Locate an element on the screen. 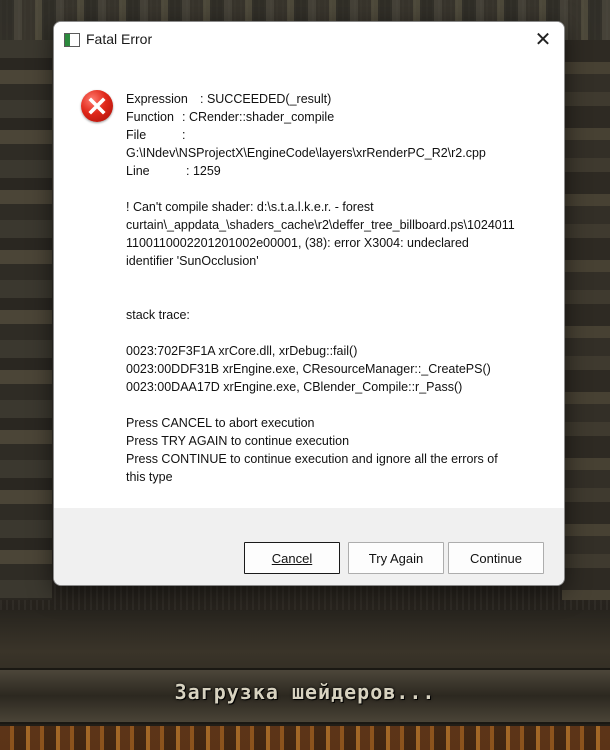 This screenshot has width=610, height=750. line-label: Line is located at coordinates (138, 171).